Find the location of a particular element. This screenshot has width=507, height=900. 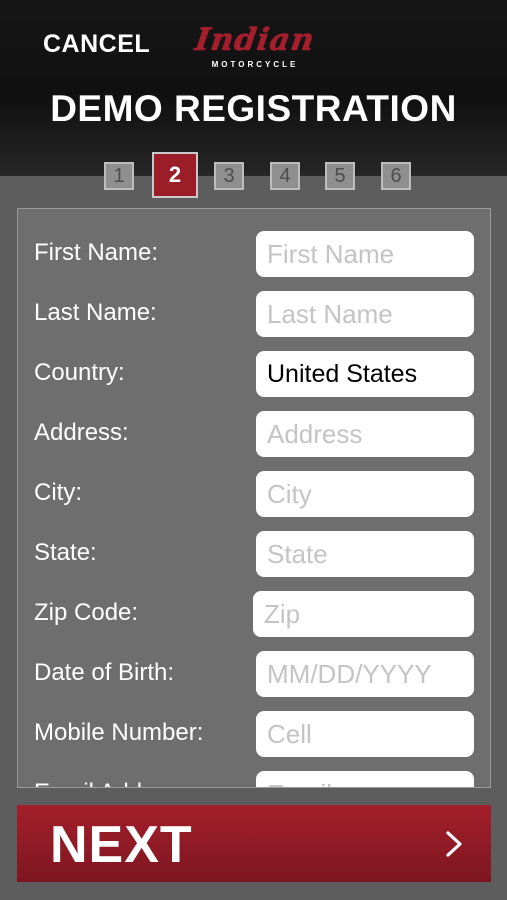

page-title: DEMO REGISTRATION is located at coordinates (253, 108).